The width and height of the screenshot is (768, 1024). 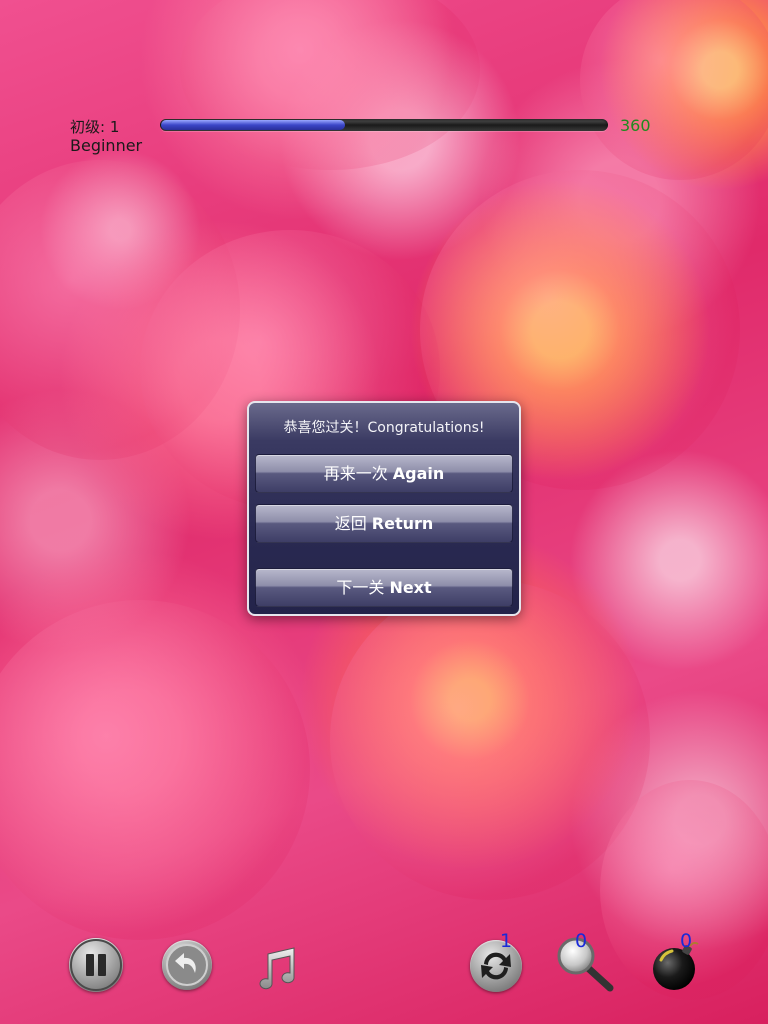 What do you see at coordinates (384, 428) in the screenshot?
I see `dialog-title: 恭喜您过关！Congratulations!` at bounding box center [384, 428].